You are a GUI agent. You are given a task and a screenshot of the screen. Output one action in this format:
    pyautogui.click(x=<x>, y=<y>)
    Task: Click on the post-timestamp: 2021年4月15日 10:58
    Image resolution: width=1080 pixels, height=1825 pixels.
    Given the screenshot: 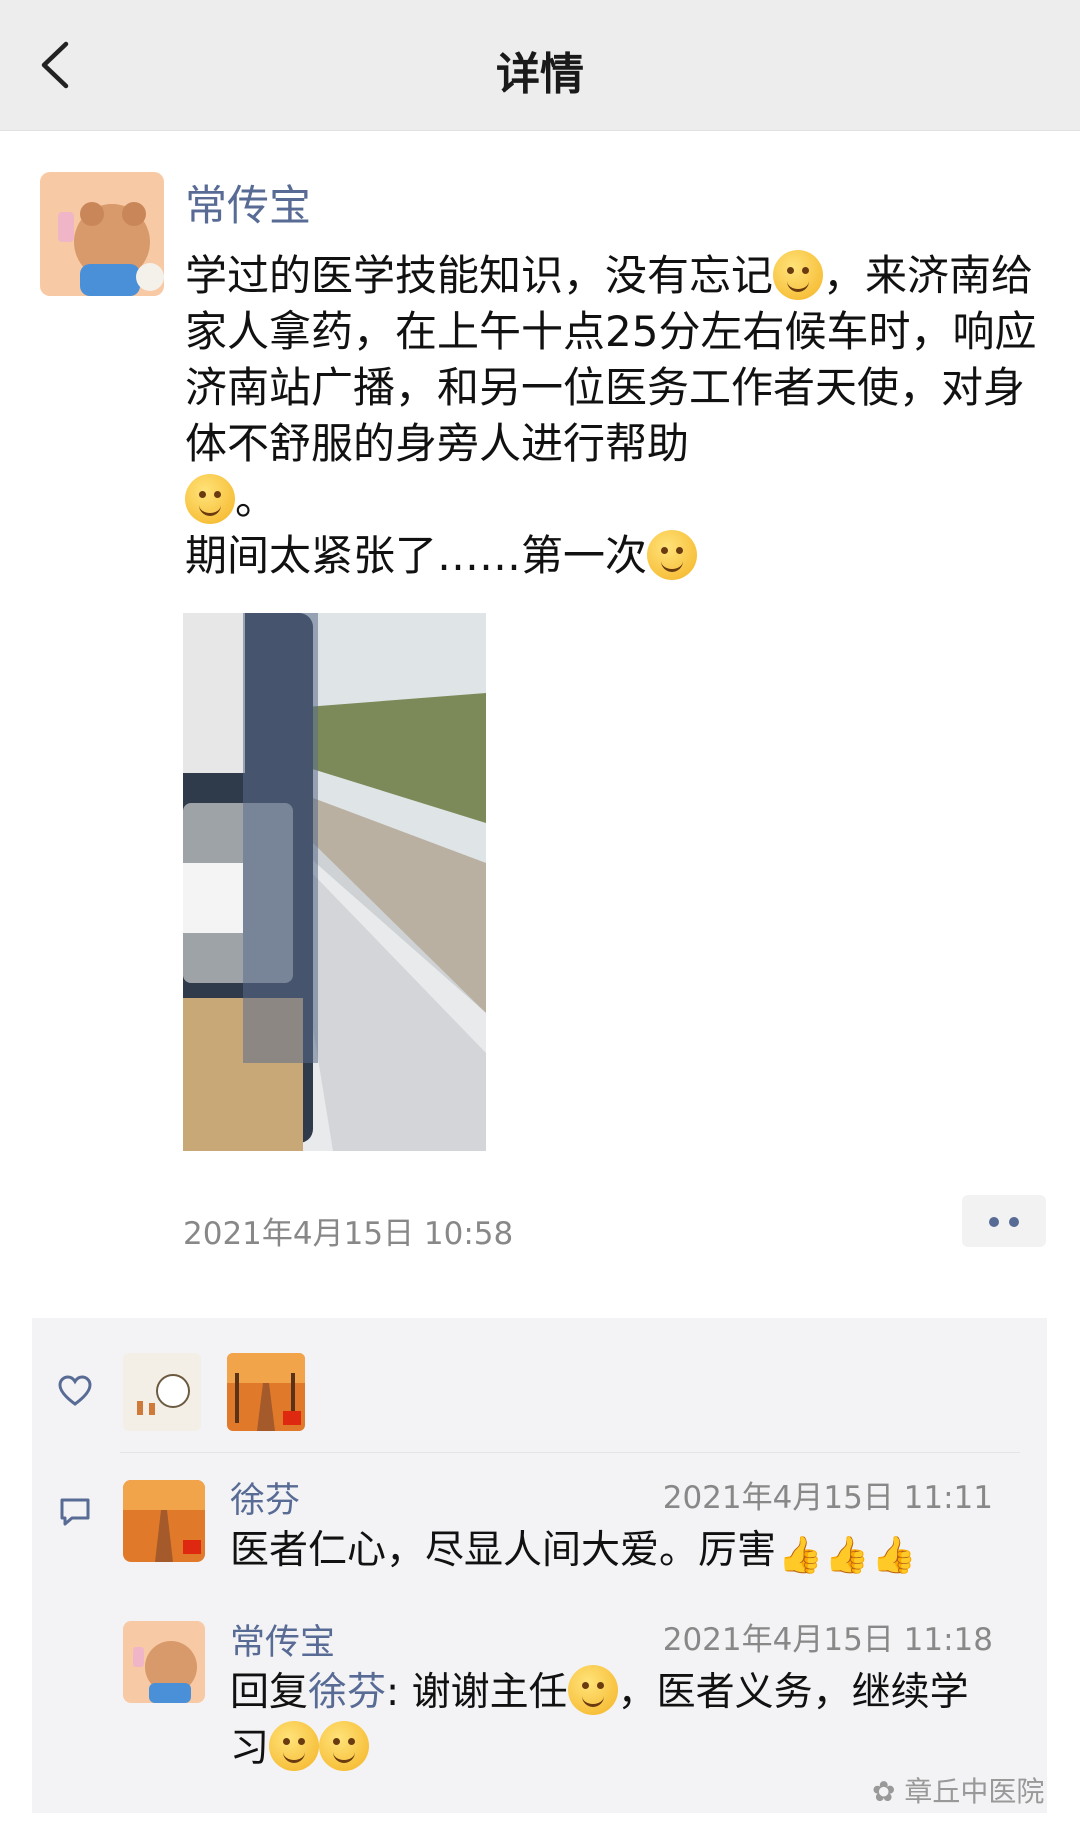 What is the action you would take?
    pyautogui.click(x=348, y=1234)
    